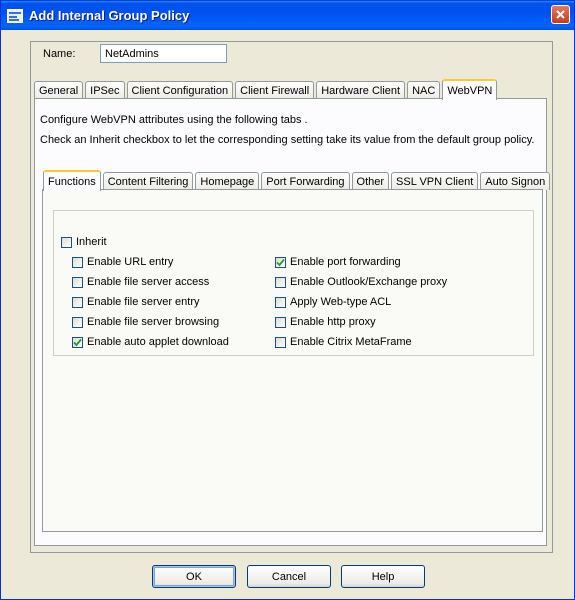 This screenshot has width=575, height=600. I want to click on enable-port-forwarding-checkbox: Enable port forwarding, so click(338, 262).